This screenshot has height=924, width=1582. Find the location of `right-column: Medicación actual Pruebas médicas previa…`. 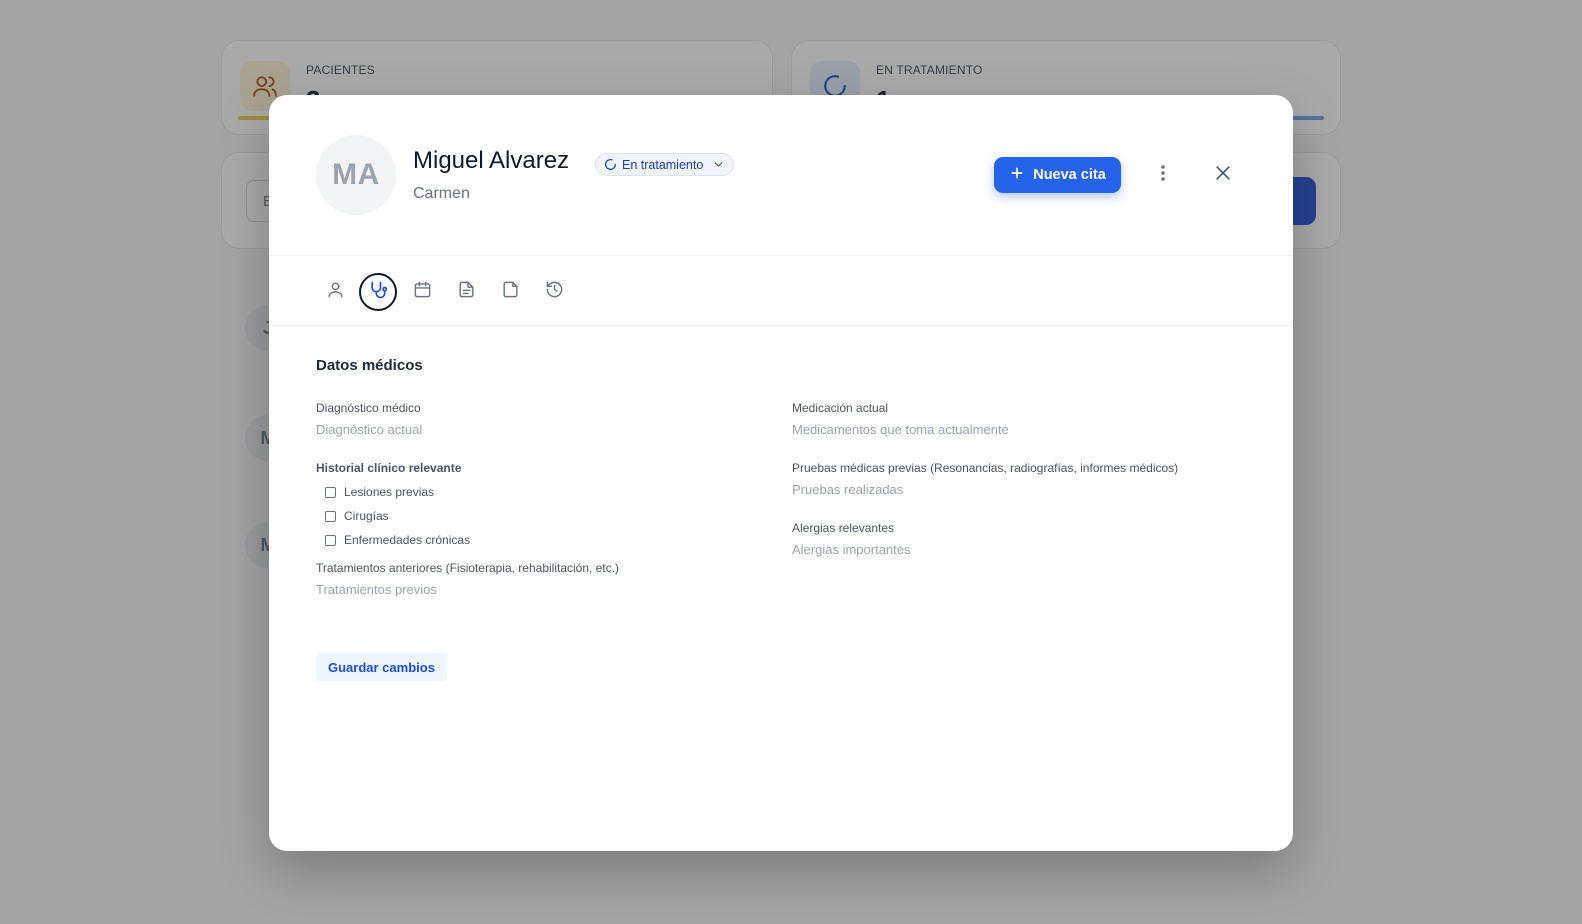

right-column: Medicación actual Pruebas médicas previa… is located at coordinates (1022, 491).